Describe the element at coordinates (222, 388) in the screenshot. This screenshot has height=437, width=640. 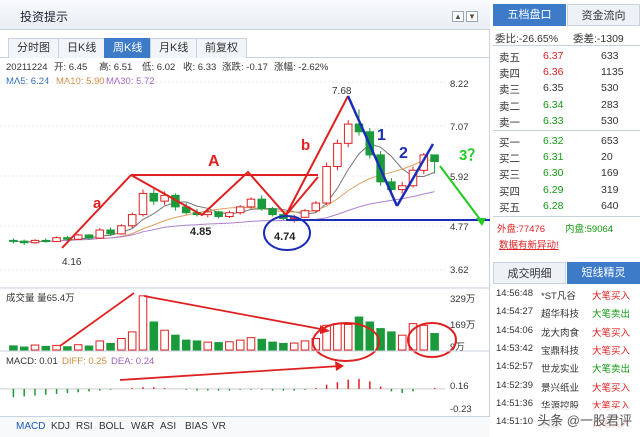
I see `macd-histogram` at that location.